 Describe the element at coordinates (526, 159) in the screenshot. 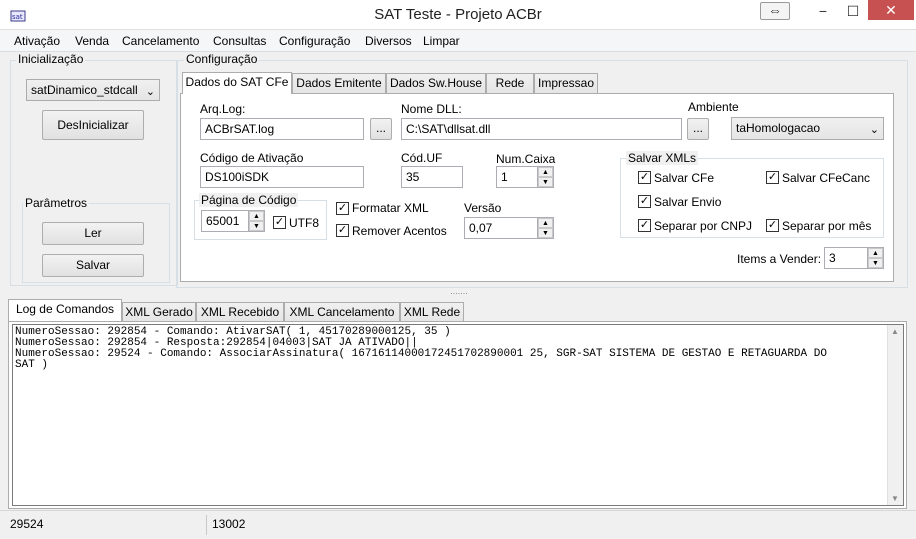

I see `num-caixa-label: Num.Caixa` at that location.